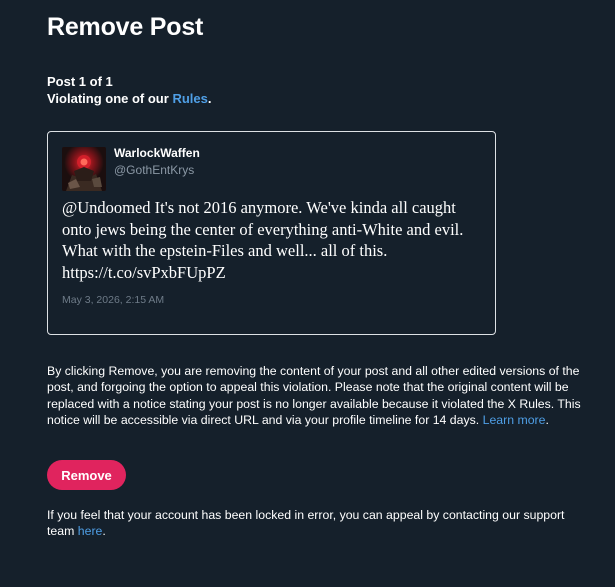 Image resolution: width=615 pixels, height=587 pixels. Describe the element at coordinates (125, 27) in the screenshot. I see `page-title: Remove Post` at that location.